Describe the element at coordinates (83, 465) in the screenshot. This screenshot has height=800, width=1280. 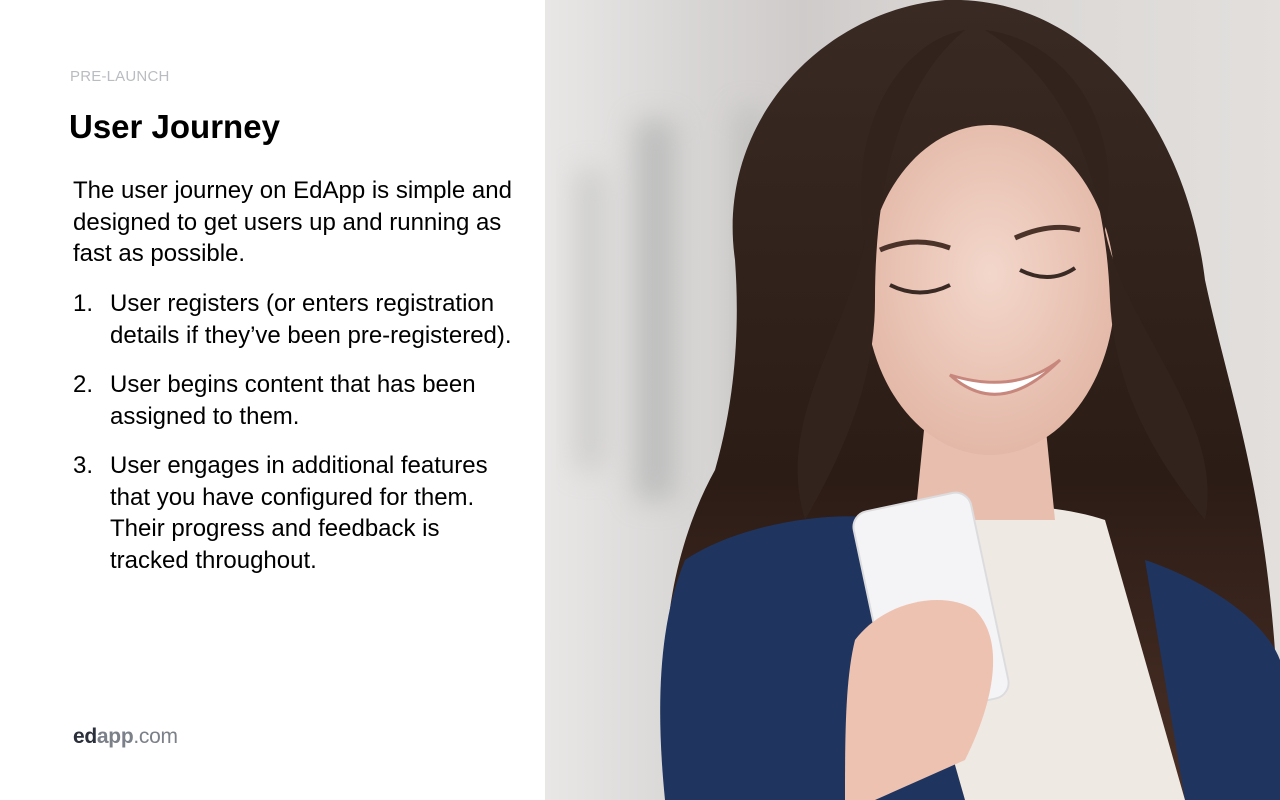
I see `step-number: 3.` at that location.